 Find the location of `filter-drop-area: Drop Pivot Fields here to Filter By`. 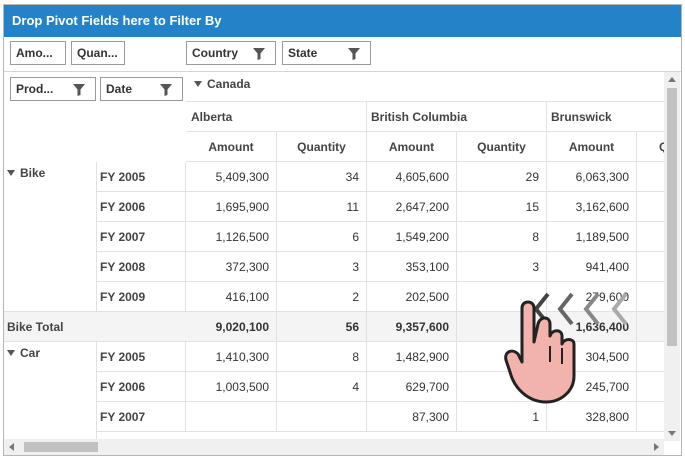

filter-drop-area: Drop Pivot Fields here to Filter By is located at coordinates (342, 21).